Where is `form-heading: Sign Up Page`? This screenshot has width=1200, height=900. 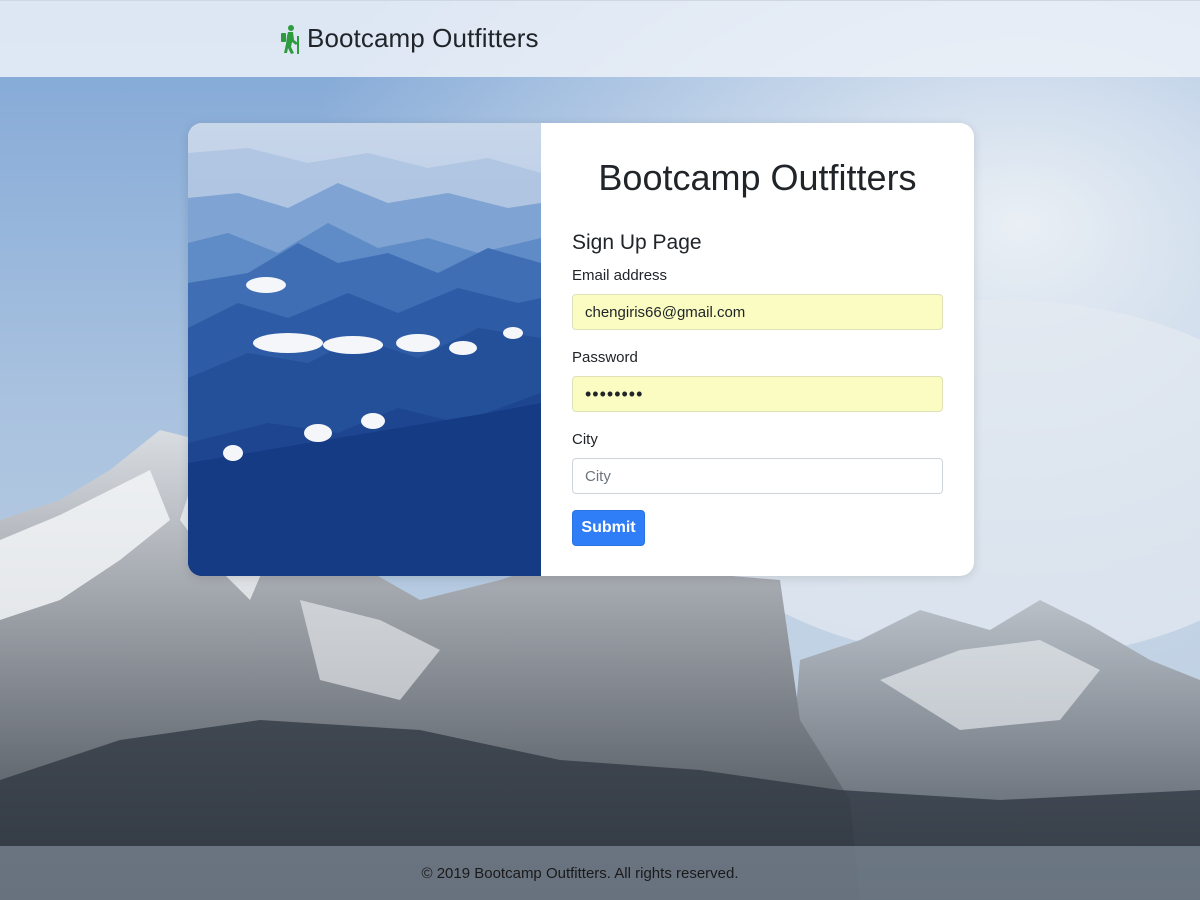
form-heading: Sign Up Page is located at coordinates (637, 242).